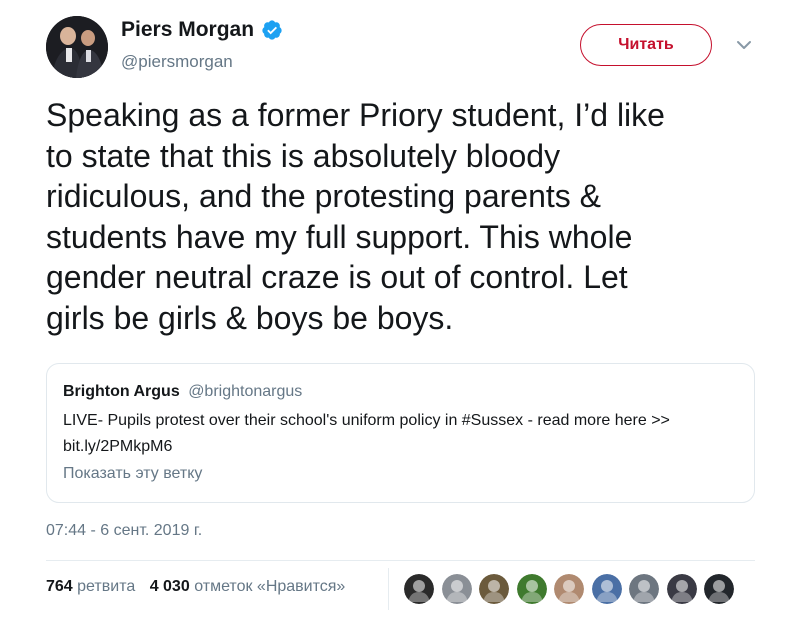 The image size is (800, 618). What do you see at coordinates (272, 30) in the screenshot?
I see `verified-badge-icon` at bounding box center [272, 30].